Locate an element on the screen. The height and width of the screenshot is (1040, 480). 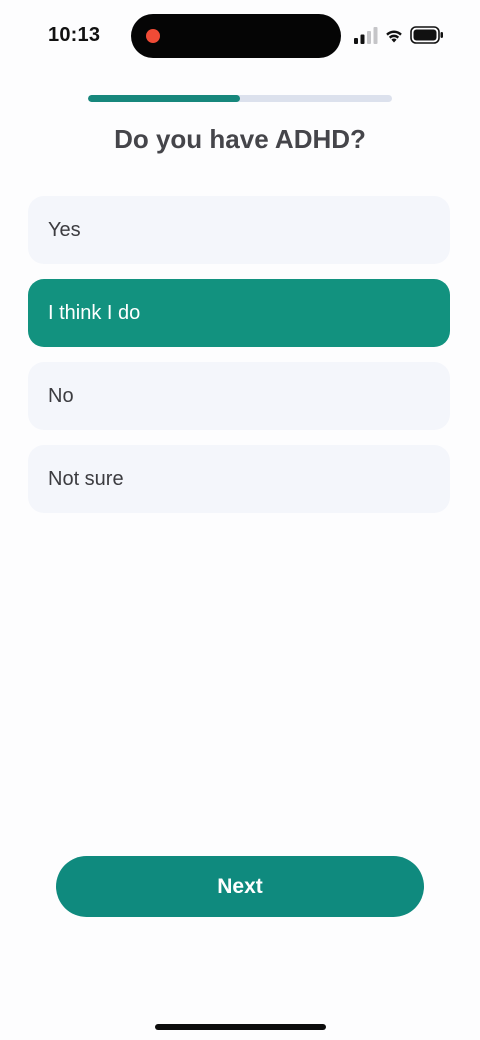
status-icons is located at coordinates (400, 36).